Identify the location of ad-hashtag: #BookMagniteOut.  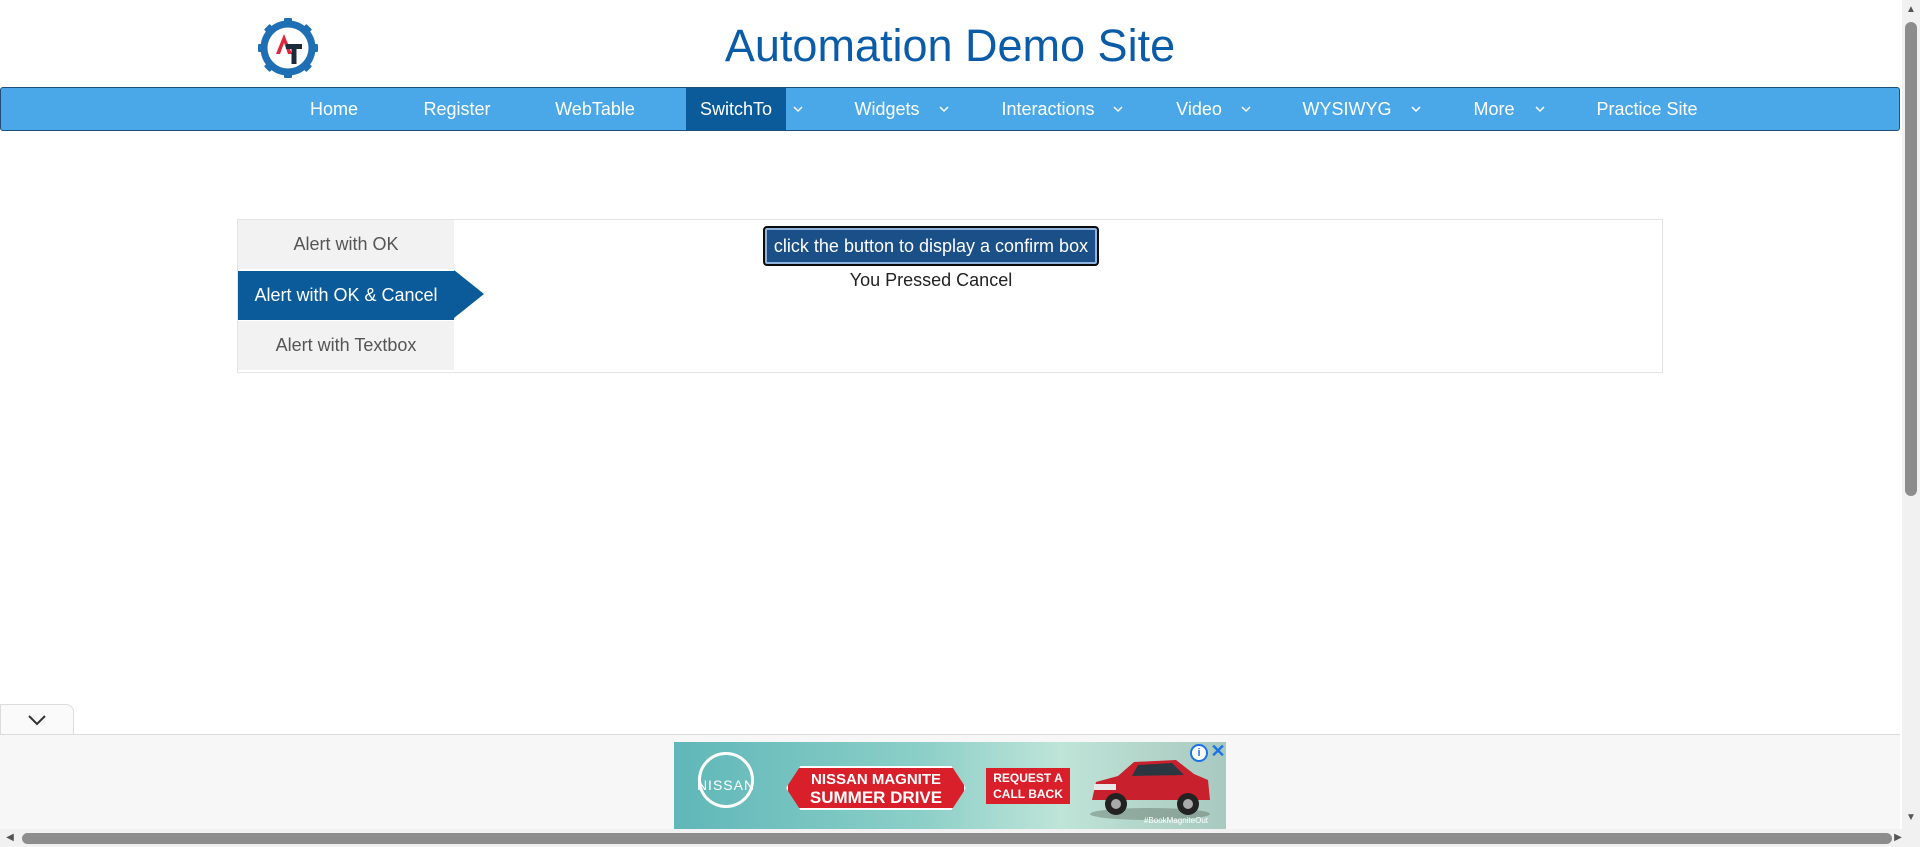
(1175, 820).